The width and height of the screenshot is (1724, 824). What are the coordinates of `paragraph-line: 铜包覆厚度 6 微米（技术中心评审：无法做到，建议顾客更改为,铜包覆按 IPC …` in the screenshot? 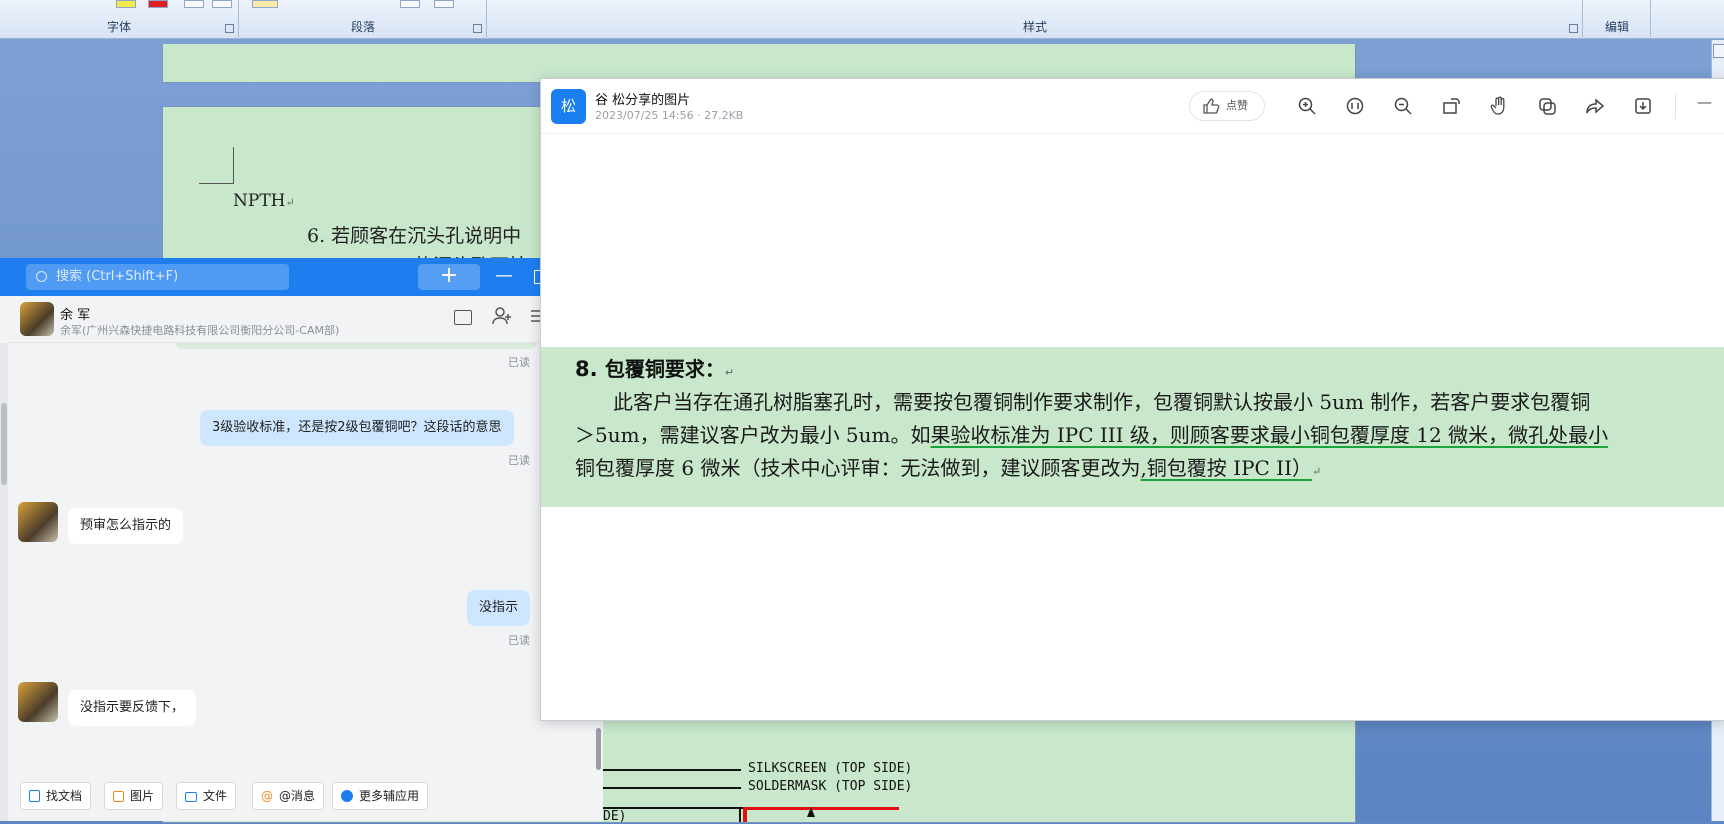 It's located at (948, 468).